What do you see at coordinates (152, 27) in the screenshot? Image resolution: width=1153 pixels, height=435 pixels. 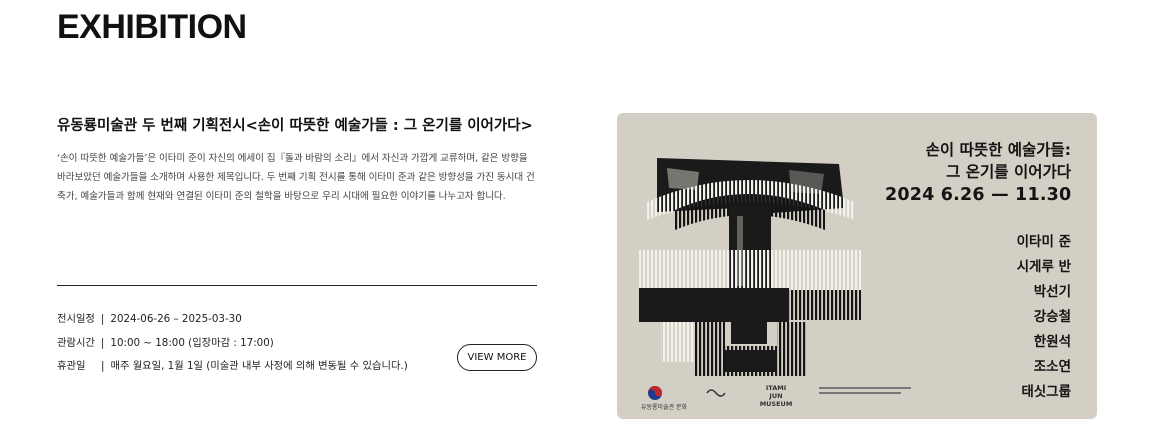 I see `section-title: EXHIBITION` at bounding box center [152, 27].